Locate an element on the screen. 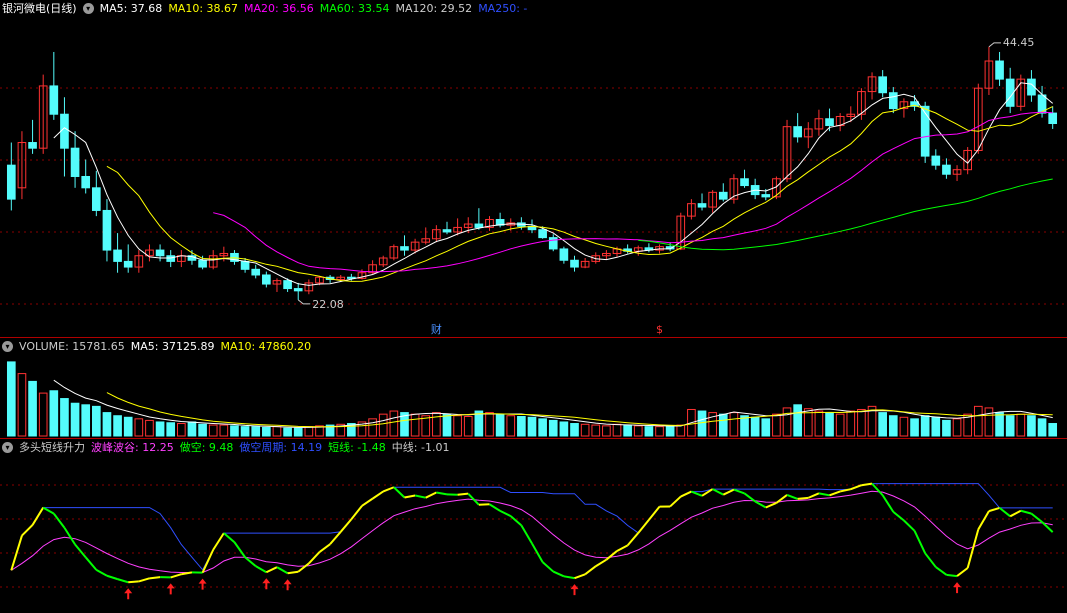 This screenshot has width=1067, height=613. peak-envelope-line is located at coordinates (531, 527).